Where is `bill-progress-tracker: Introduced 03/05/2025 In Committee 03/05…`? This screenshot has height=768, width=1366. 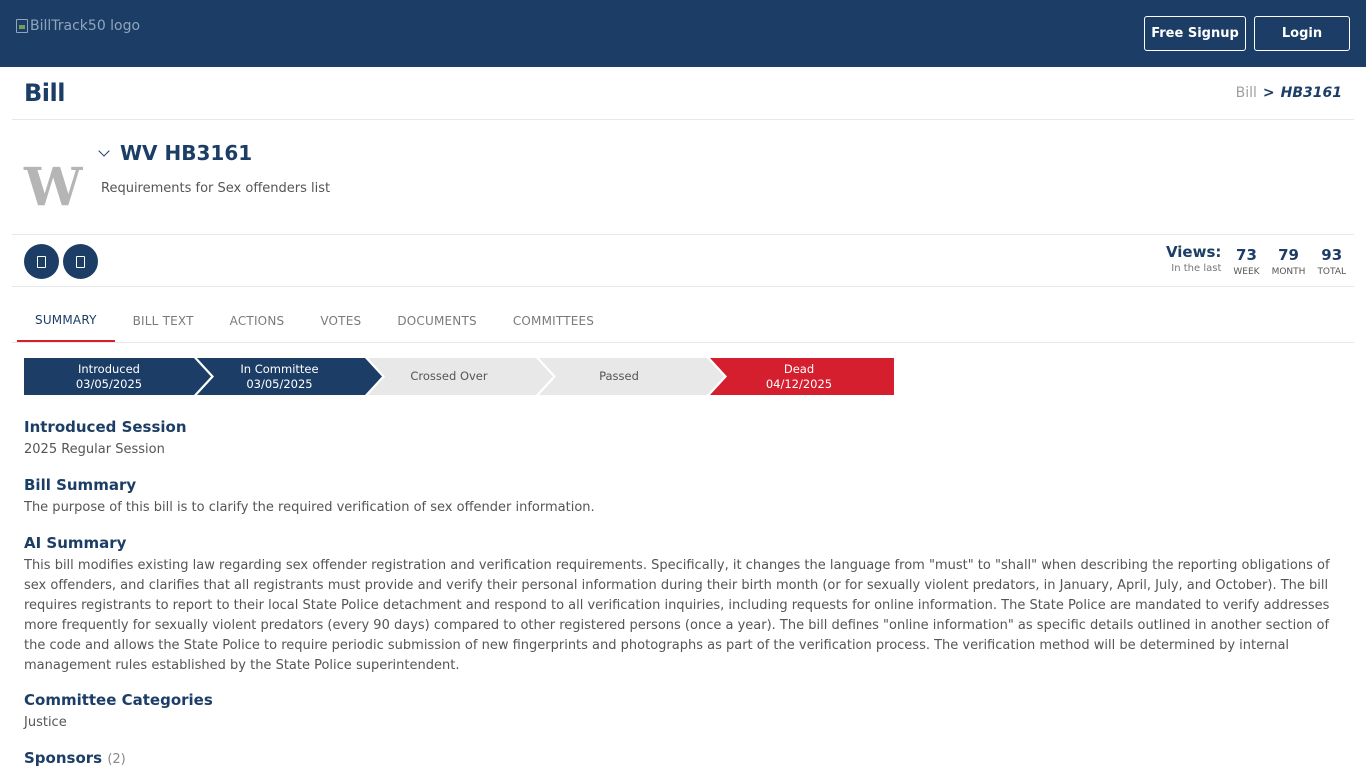
bill-progress-tracker: Introduced 03/05/2025 In Committee 03/05… is located at coordinates (459, 376).